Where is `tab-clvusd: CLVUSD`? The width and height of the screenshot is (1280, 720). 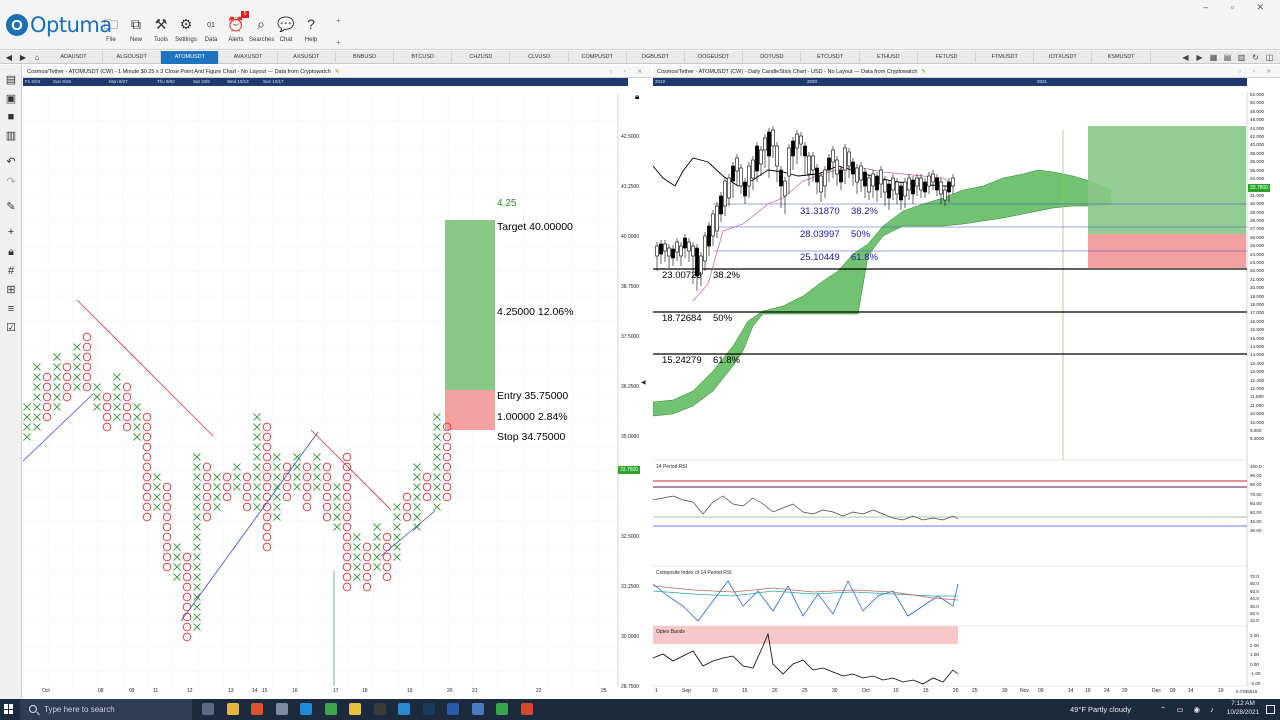 tab-clvusd: CLVUSD is located at coordinates (540, 57).